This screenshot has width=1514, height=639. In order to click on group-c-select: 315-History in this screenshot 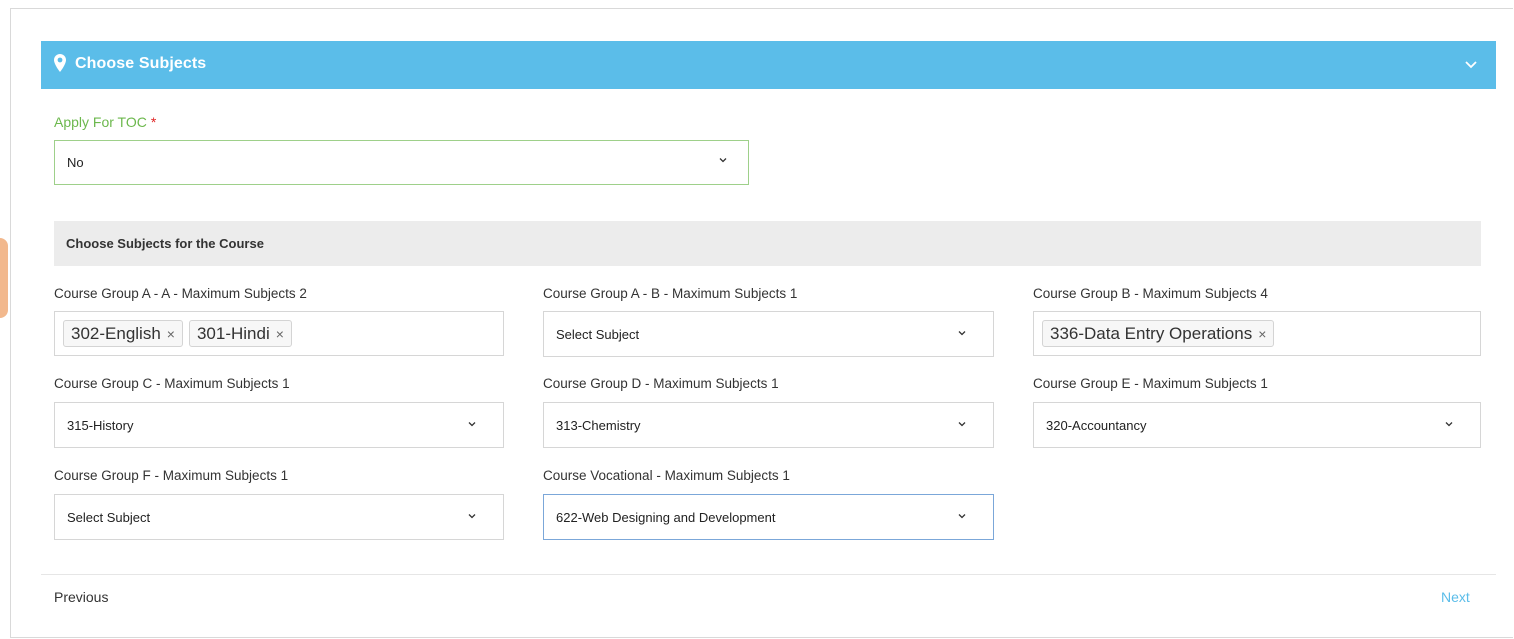, I will do `click(279, 425)`.